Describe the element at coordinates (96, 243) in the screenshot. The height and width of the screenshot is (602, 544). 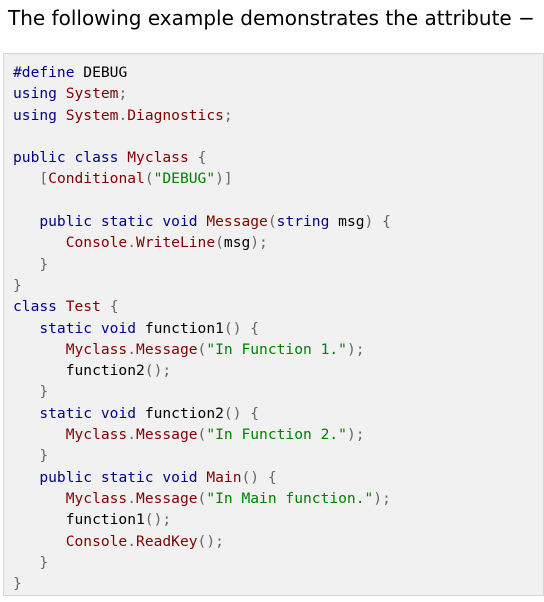
I see `code-token: Console` at that location.